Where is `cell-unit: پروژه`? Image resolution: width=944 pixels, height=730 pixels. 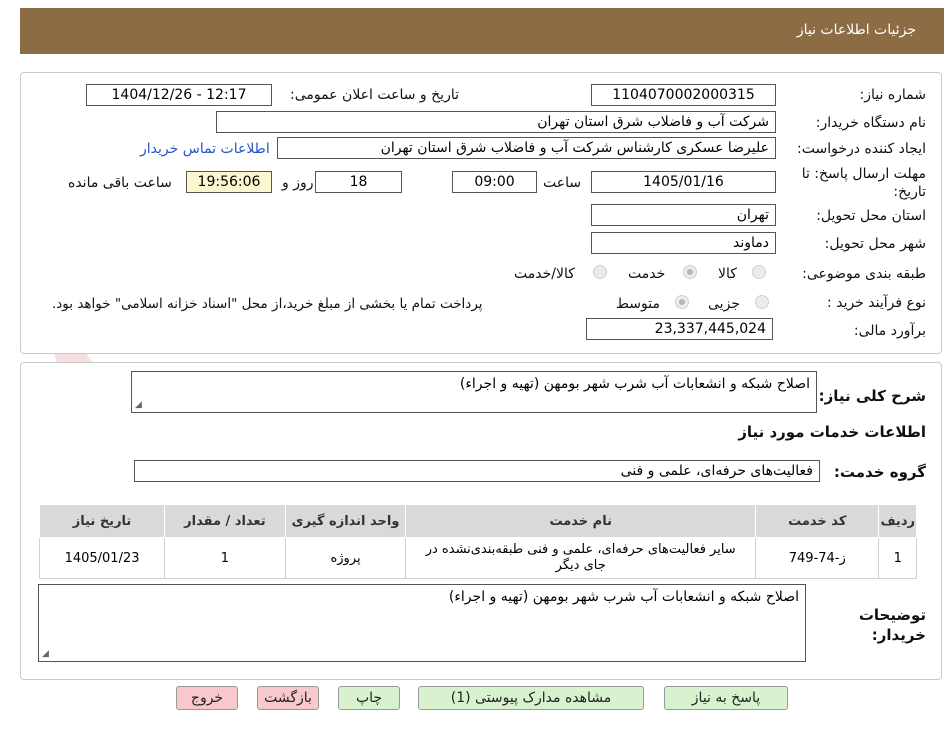 cell-unit: پروژه is located at coordinates (345, 558).